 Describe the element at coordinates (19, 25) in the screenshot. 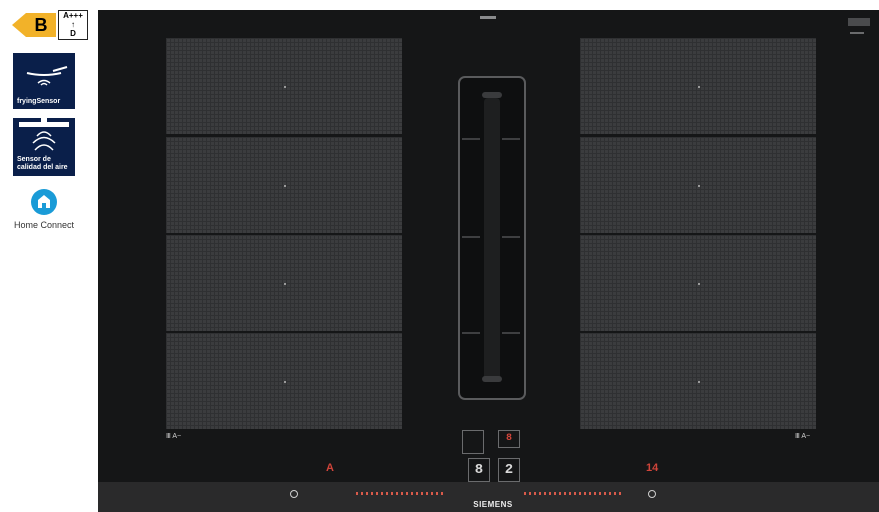

I see `energy-arrow-icon` at that location.